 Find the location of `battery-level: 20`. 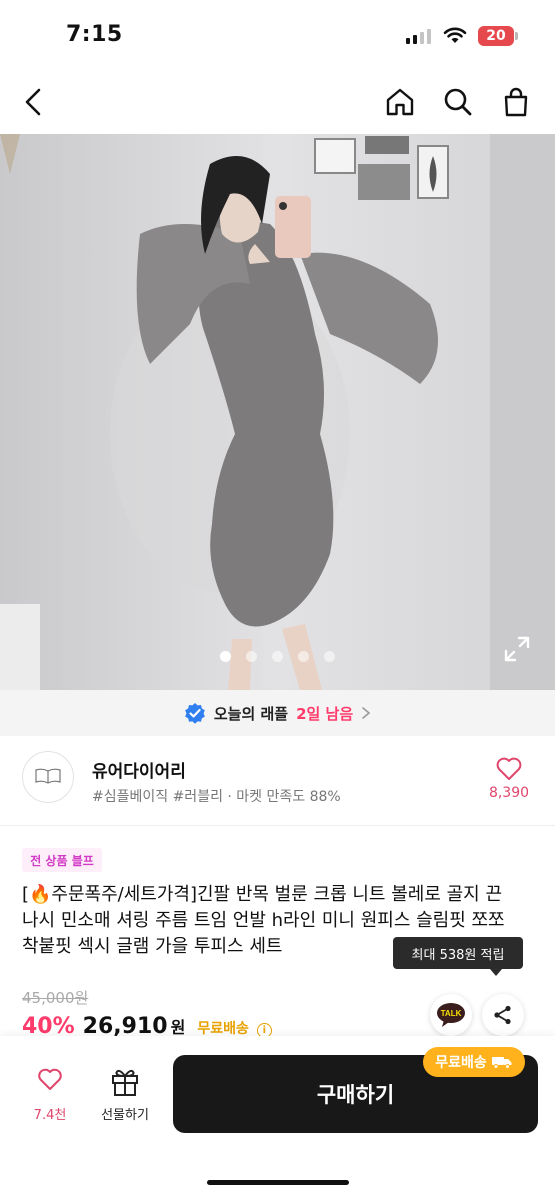

battery-level: 20 is located at coordinates (496, 36).